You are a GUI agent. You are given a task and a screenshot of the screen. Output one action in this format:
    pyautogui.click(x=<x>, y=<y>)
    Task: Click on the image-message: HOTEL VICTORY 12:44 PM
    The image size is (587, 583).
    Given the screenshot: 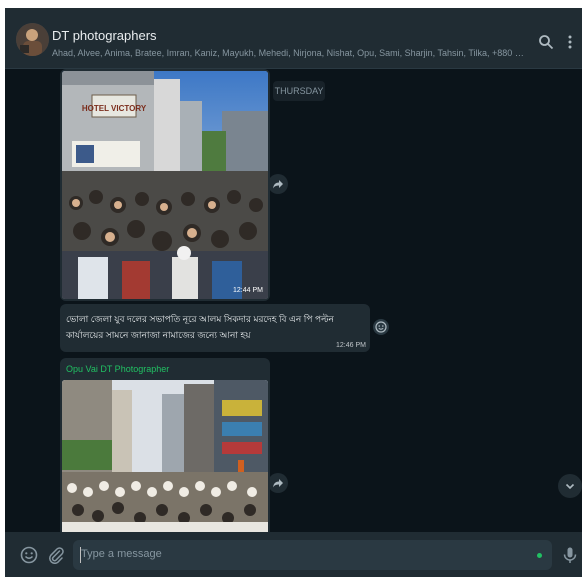 What is the action you would take?
    pyautogui.click(x=165, y=185)
    